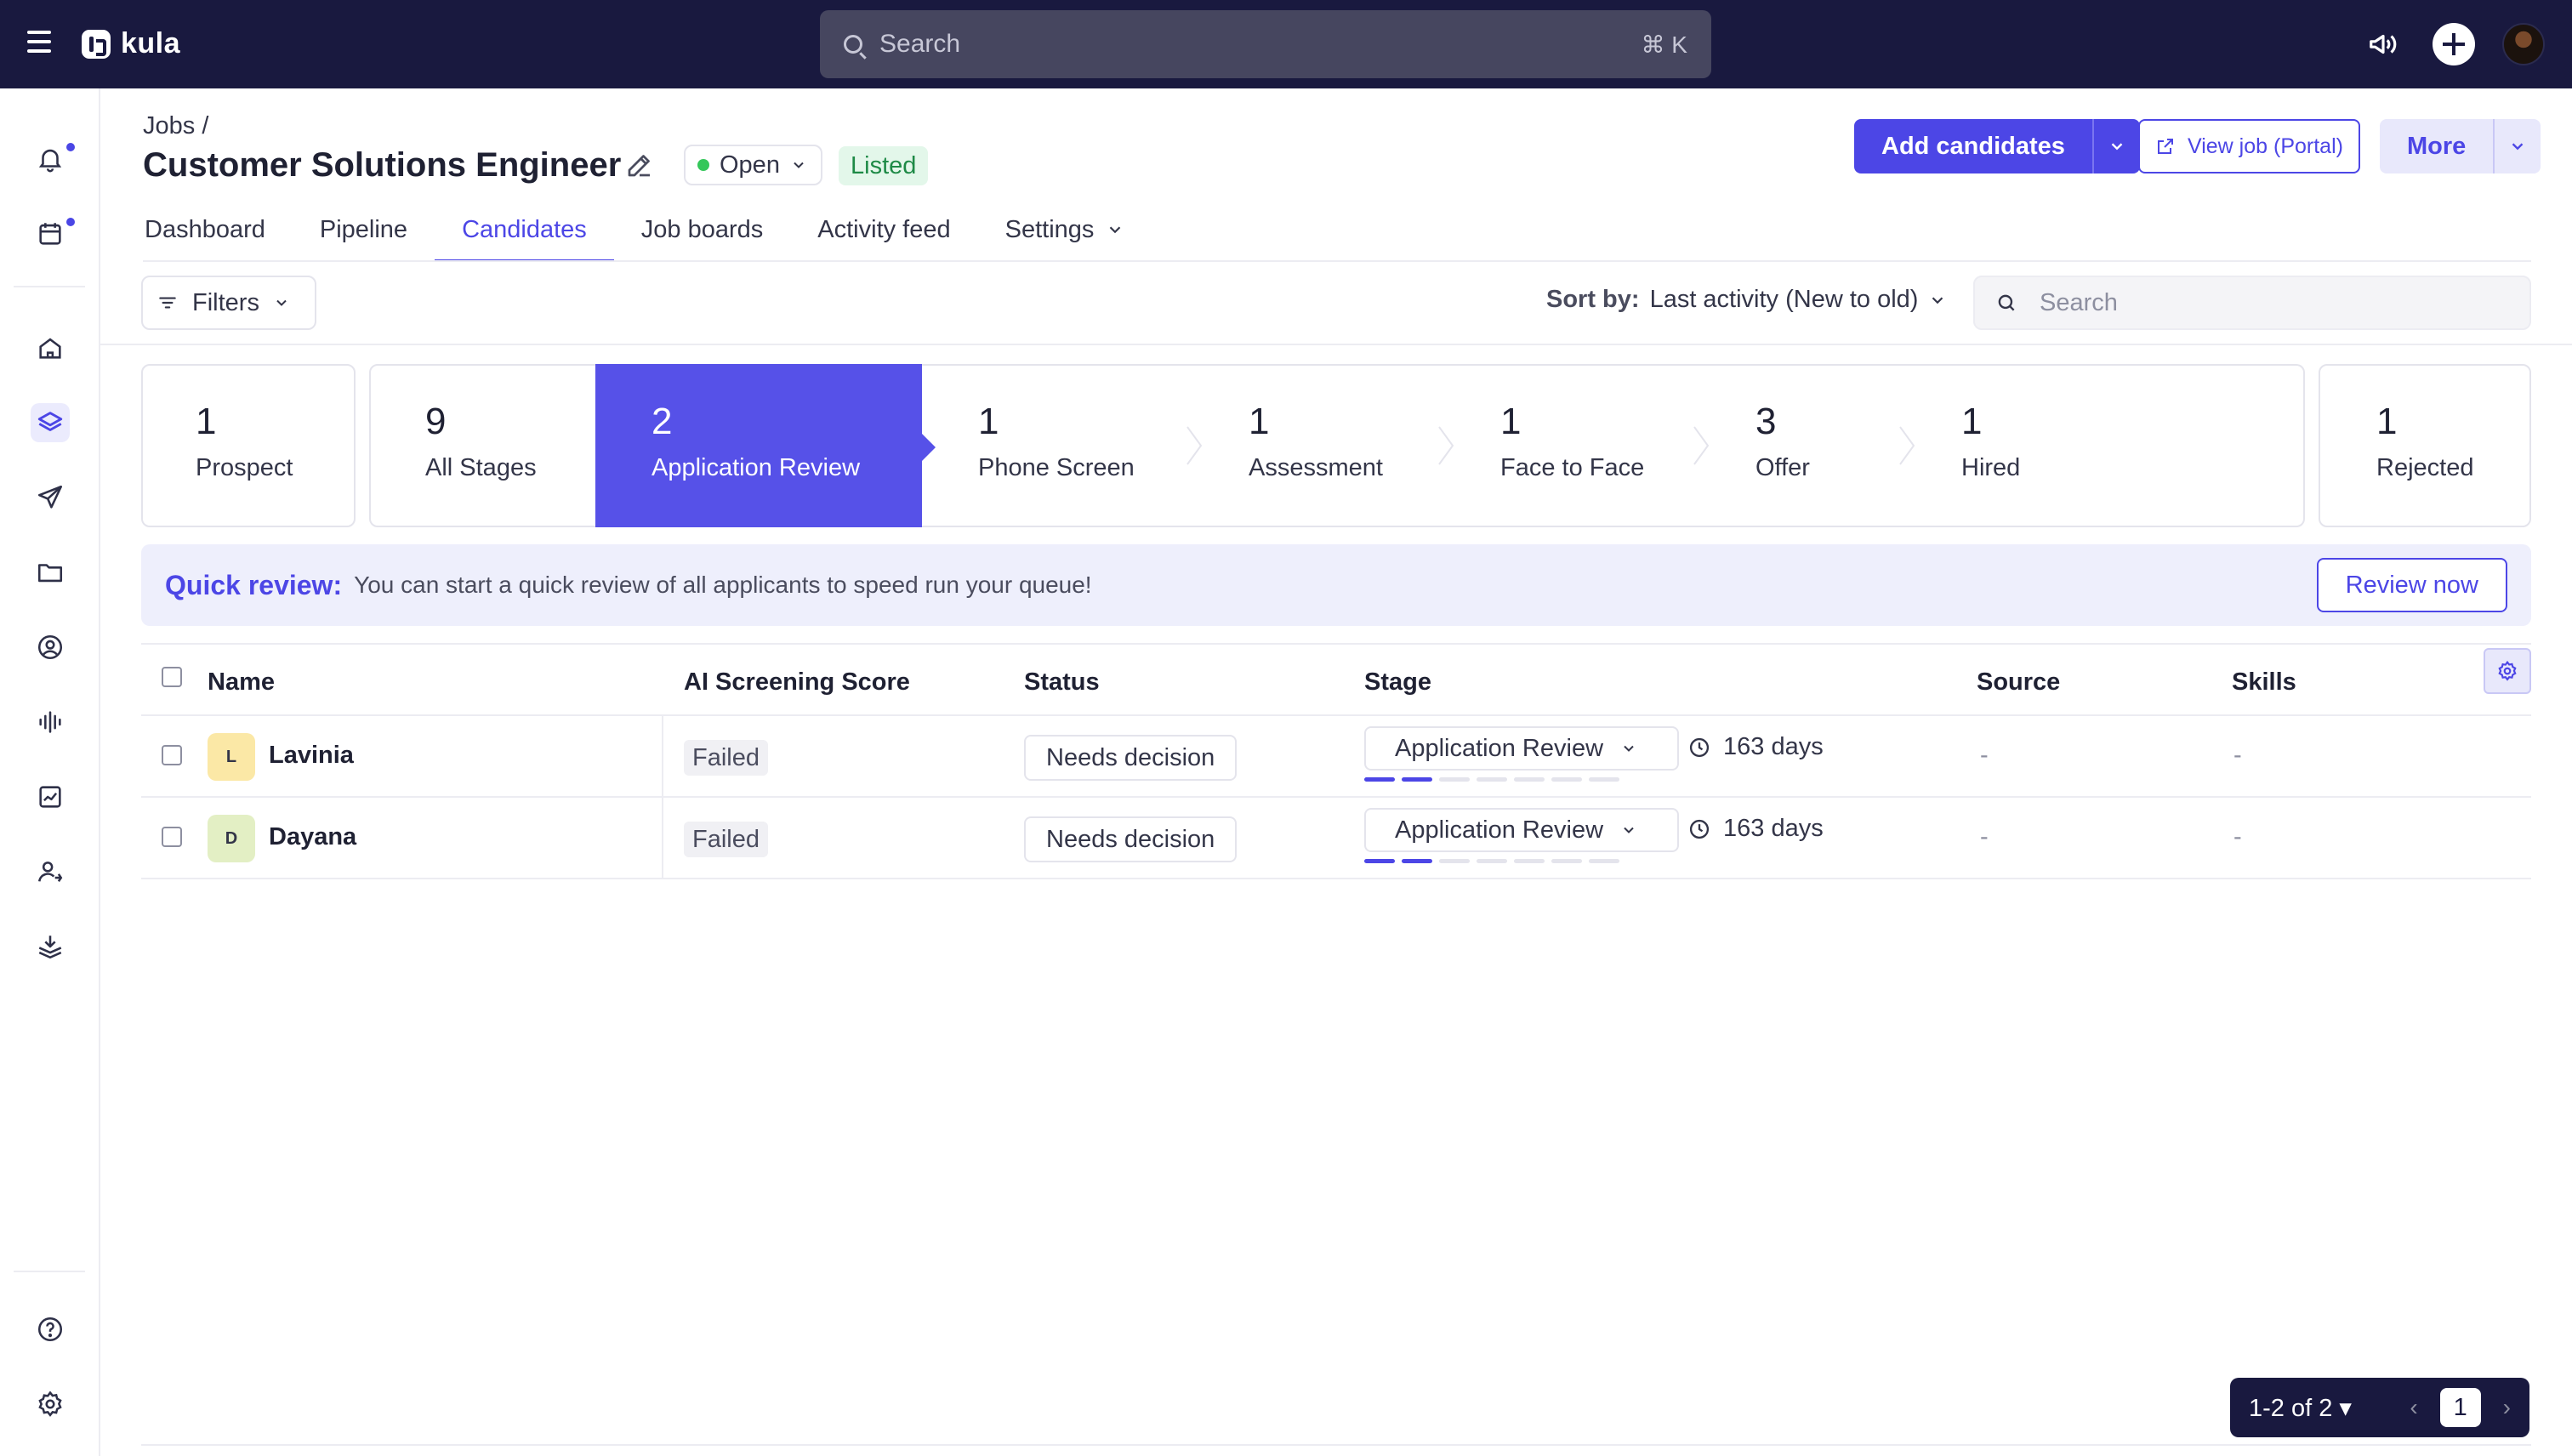 The height and width of the screenshot is (1456, 2572). What do you see at coordinates (2524, 44) in the screenshot?
I see `user-avatar` at bounding box center [2524, 44].